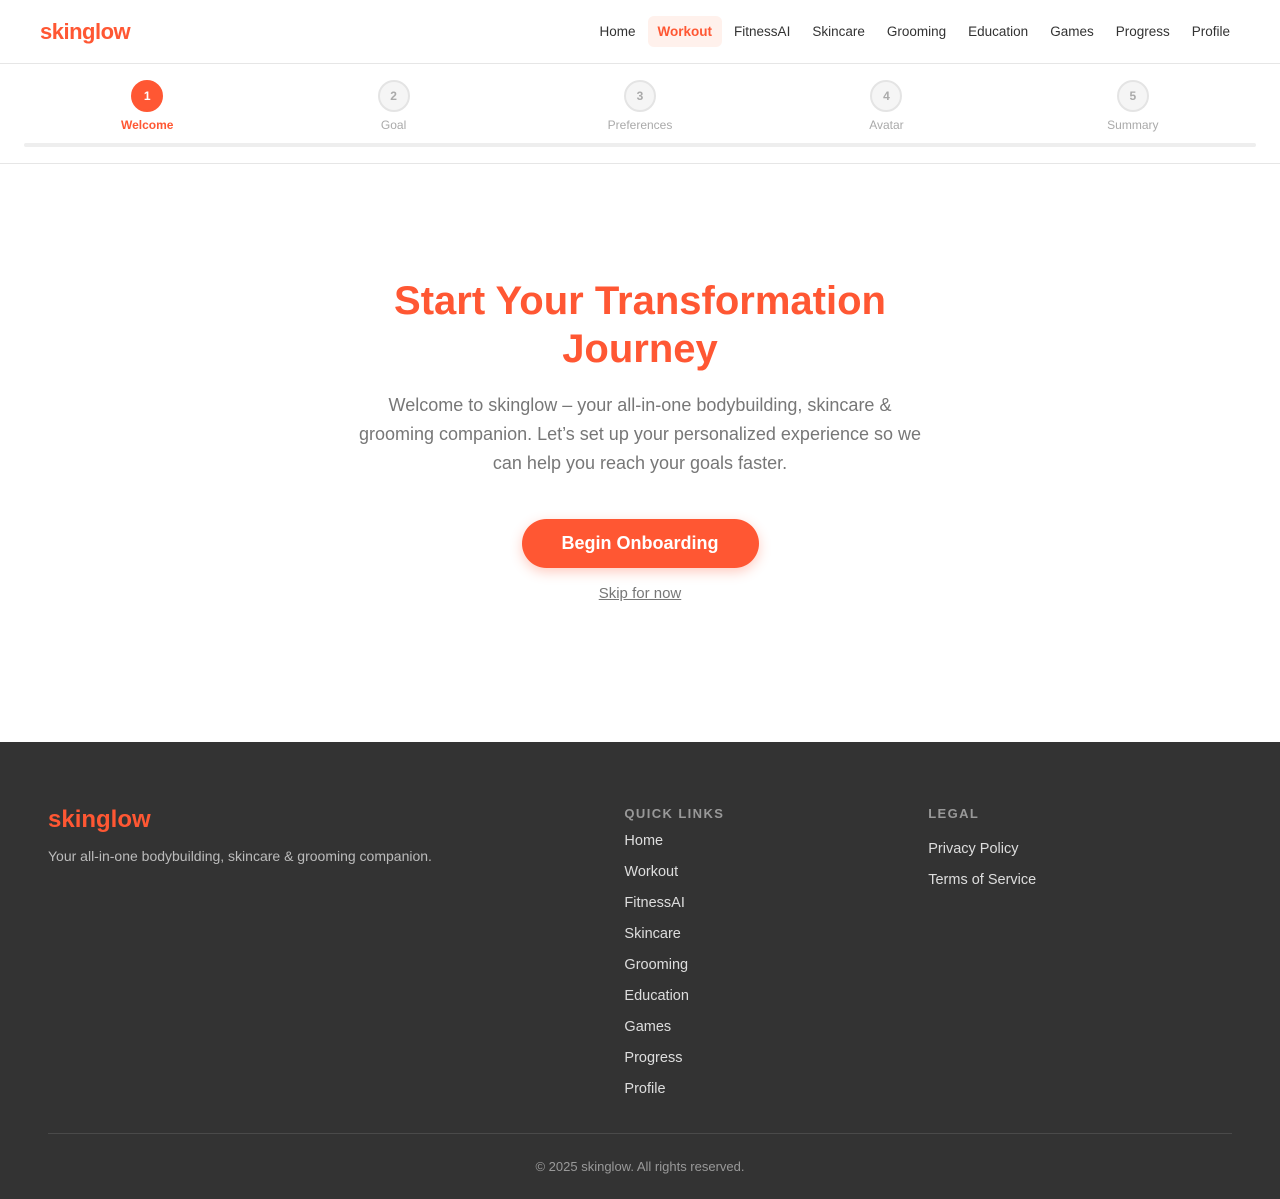  I want to click on footer-link-education: Education, so click(776, 1003).